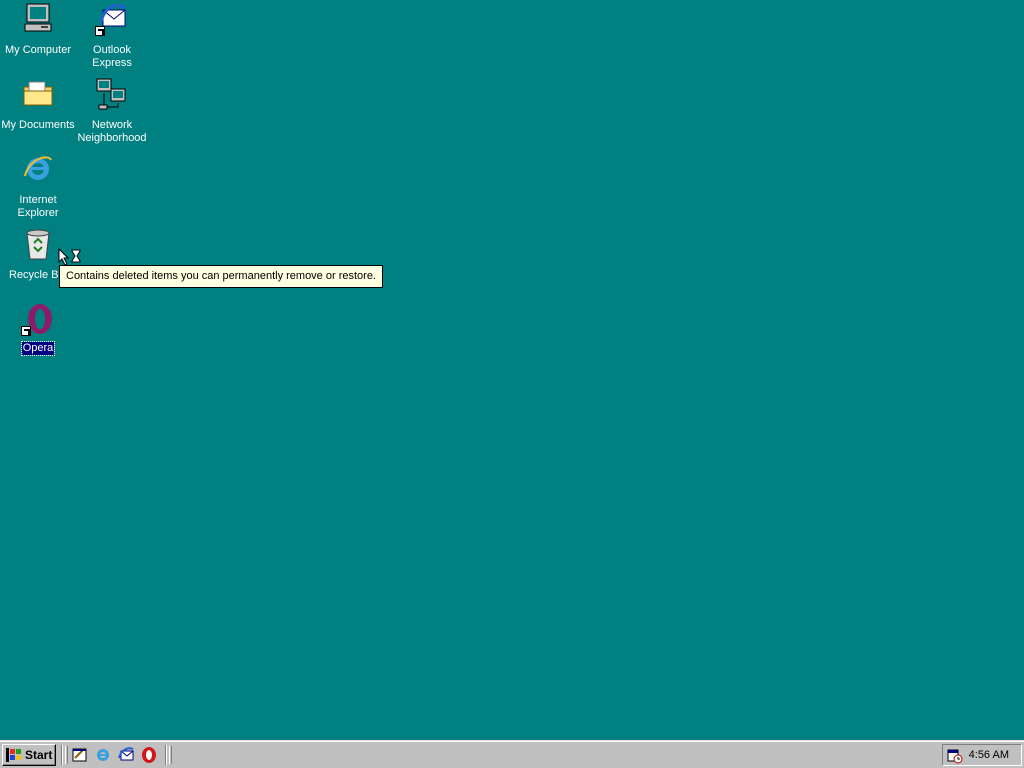  Describe the element at coordinates (80, 755) in the screenshot. I see `show-desktop-icon` at that location.